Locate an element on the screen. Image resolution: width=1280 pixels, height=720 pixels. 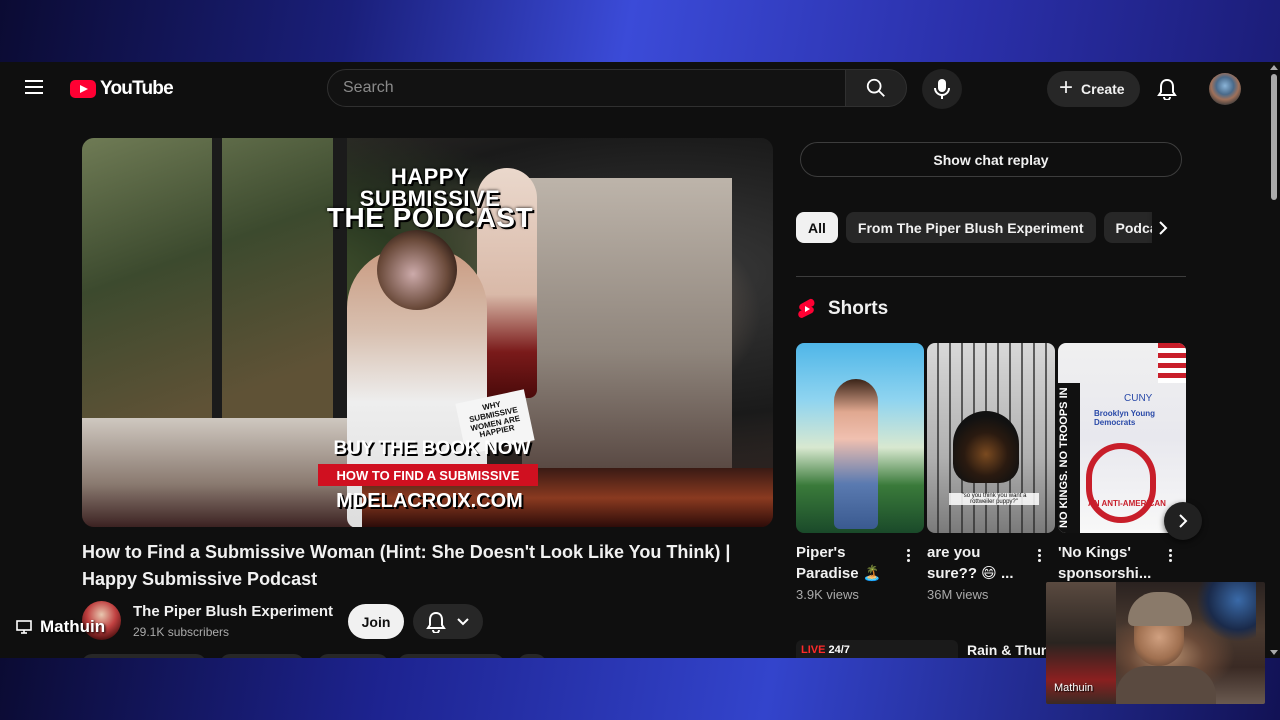
youtube-logo: YouTube is located at coordinates (122, 89).